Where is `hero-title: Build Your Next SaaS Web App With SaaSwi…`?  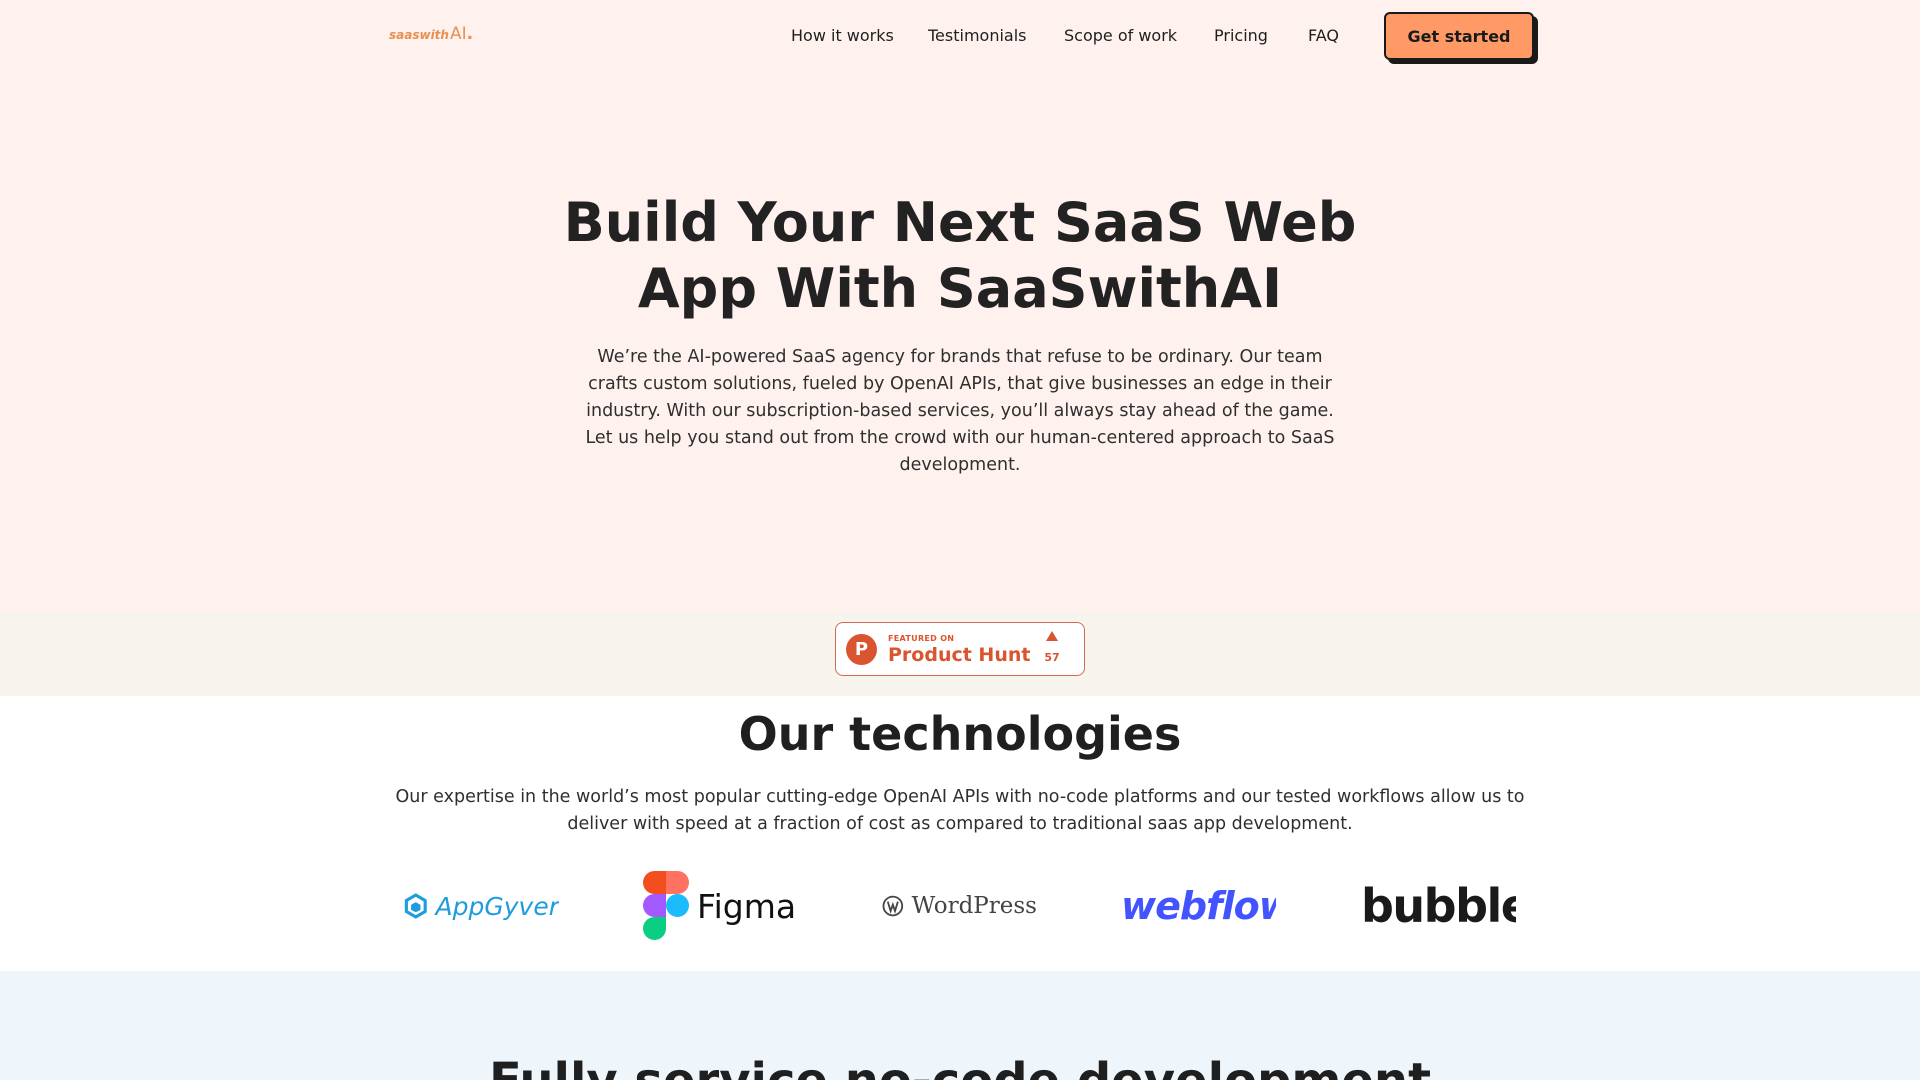
hero-title: Build Your Next SaaS Web App With SaaSwi… is located at coordinates (960, 256).